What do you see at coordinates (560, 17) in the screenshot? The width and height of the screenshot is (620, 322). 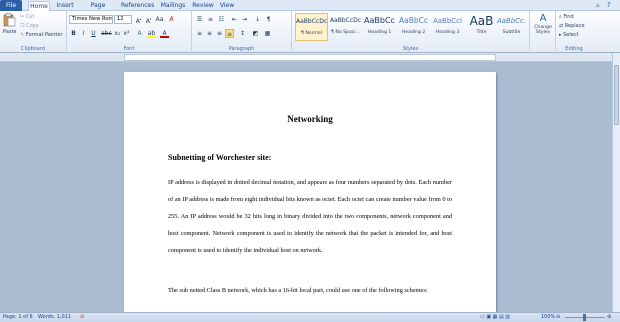 I see `find-icon: ⌕` at bounding box center [560, 17].